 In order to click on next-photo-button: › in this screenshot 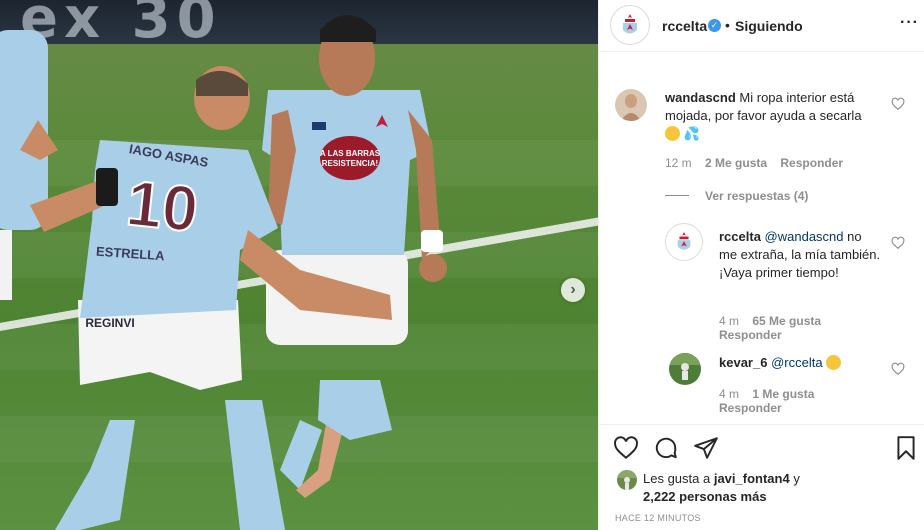, I will do `click(573, 290)`.